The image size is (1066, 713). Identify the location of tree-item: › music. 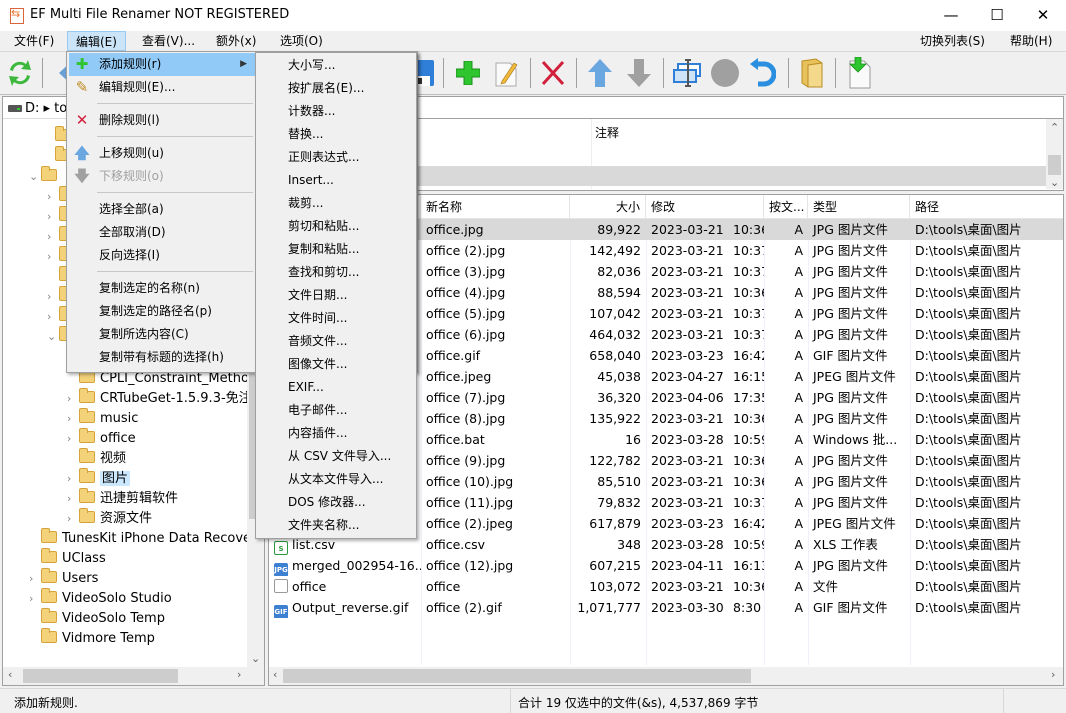
(102, 418).